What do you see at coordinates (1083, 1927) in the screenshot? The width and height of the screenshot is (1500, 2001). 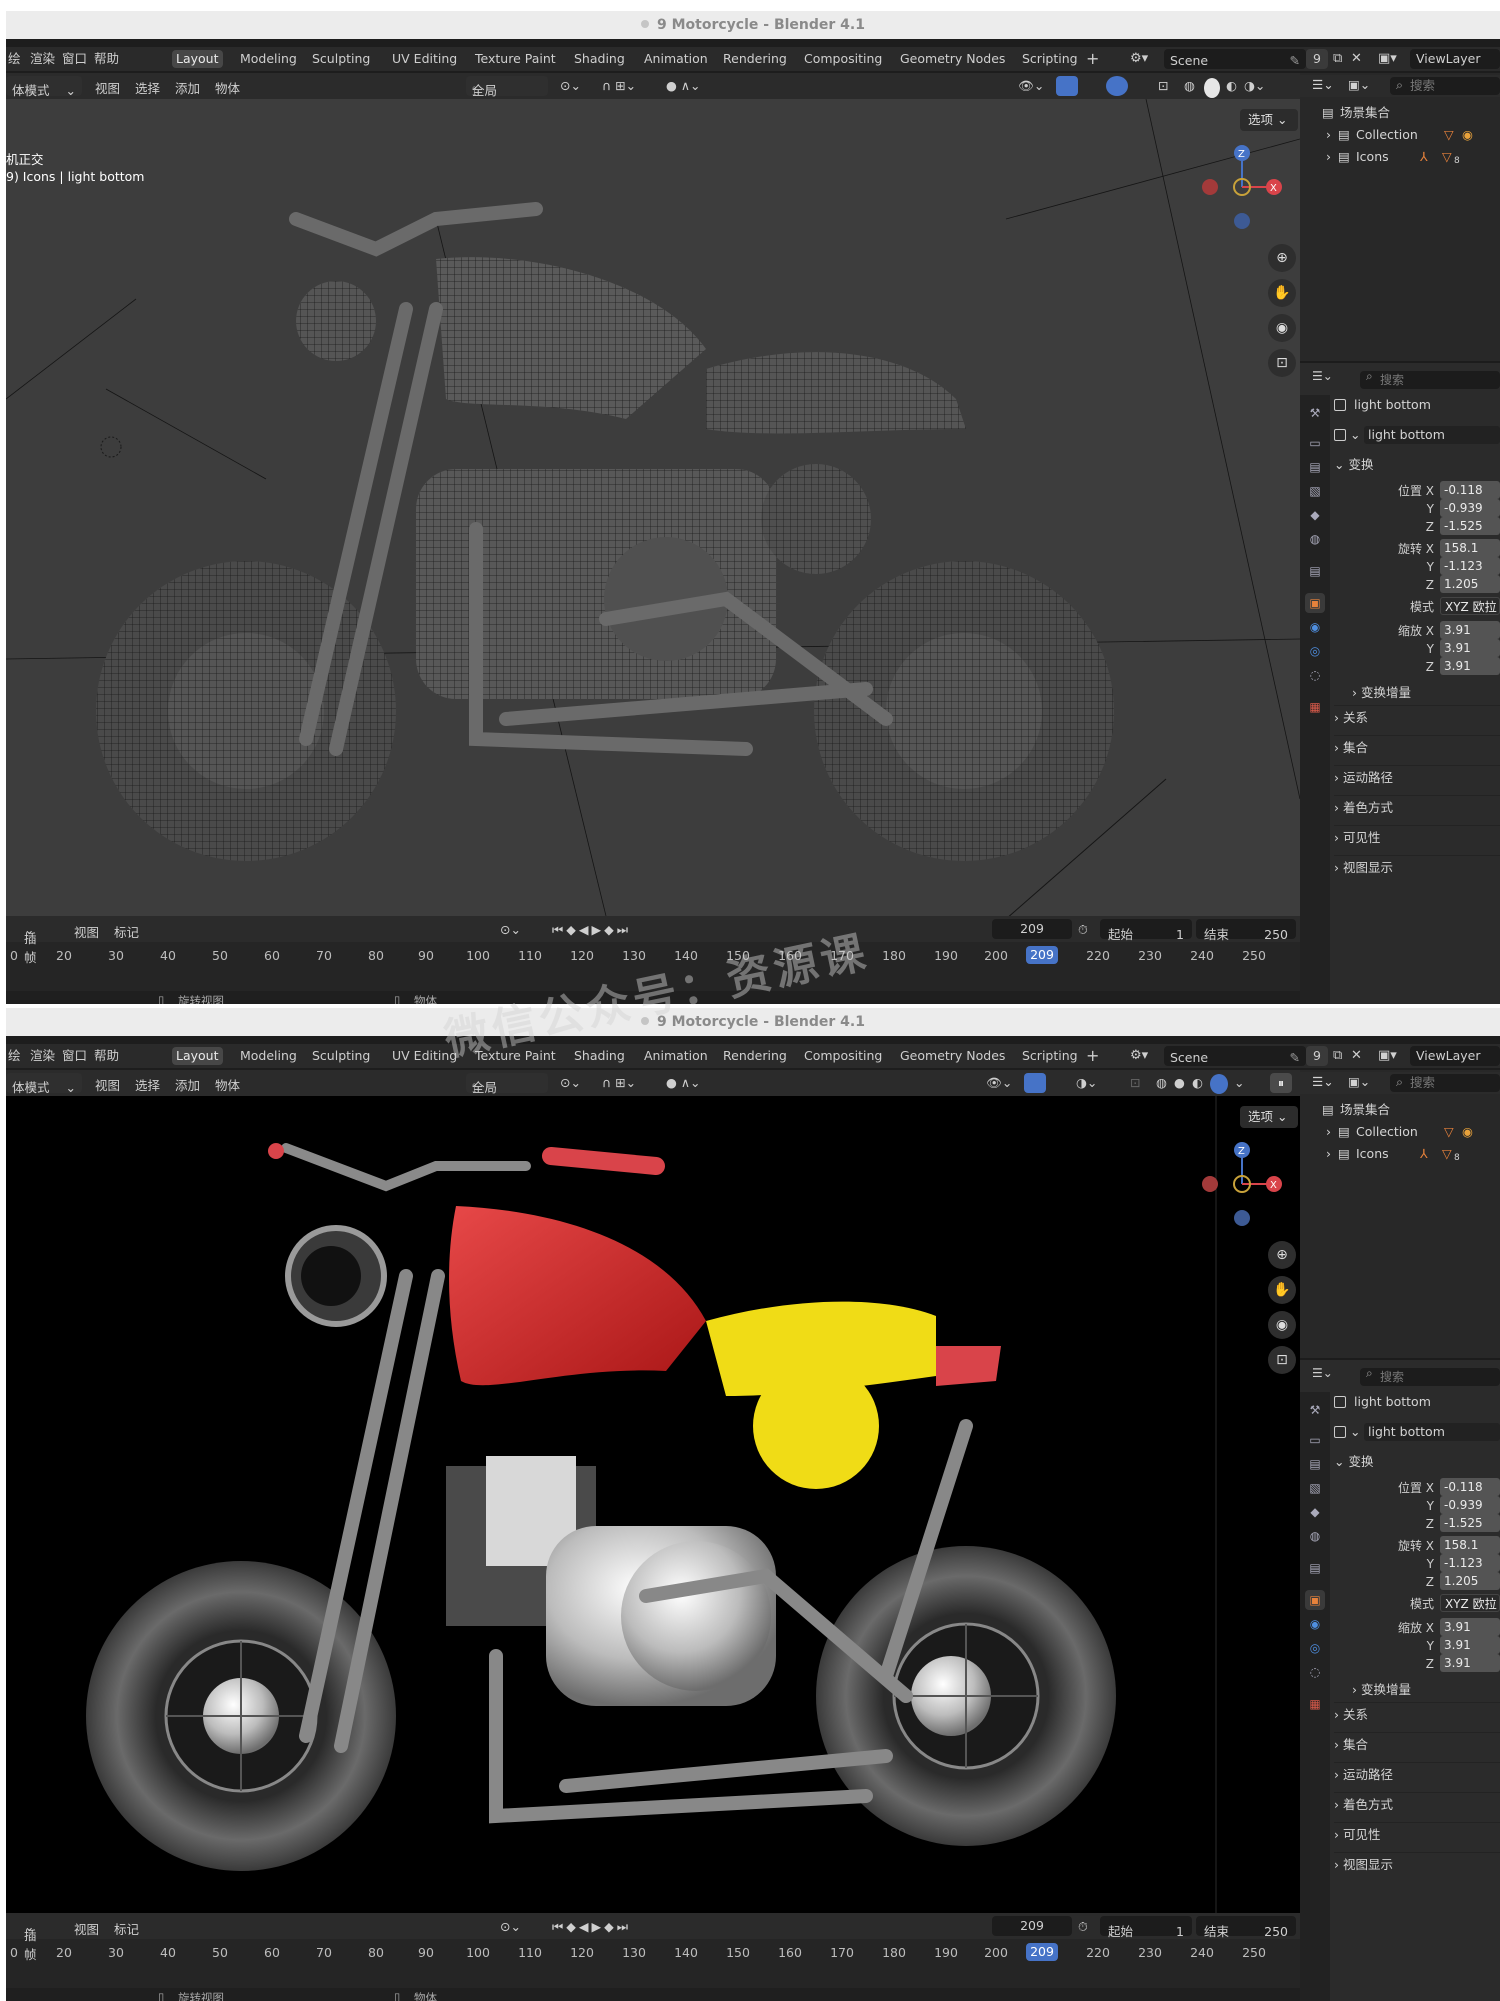 I see `stopwatch-icon: ⏱` at bounding box center [1083, 1927].